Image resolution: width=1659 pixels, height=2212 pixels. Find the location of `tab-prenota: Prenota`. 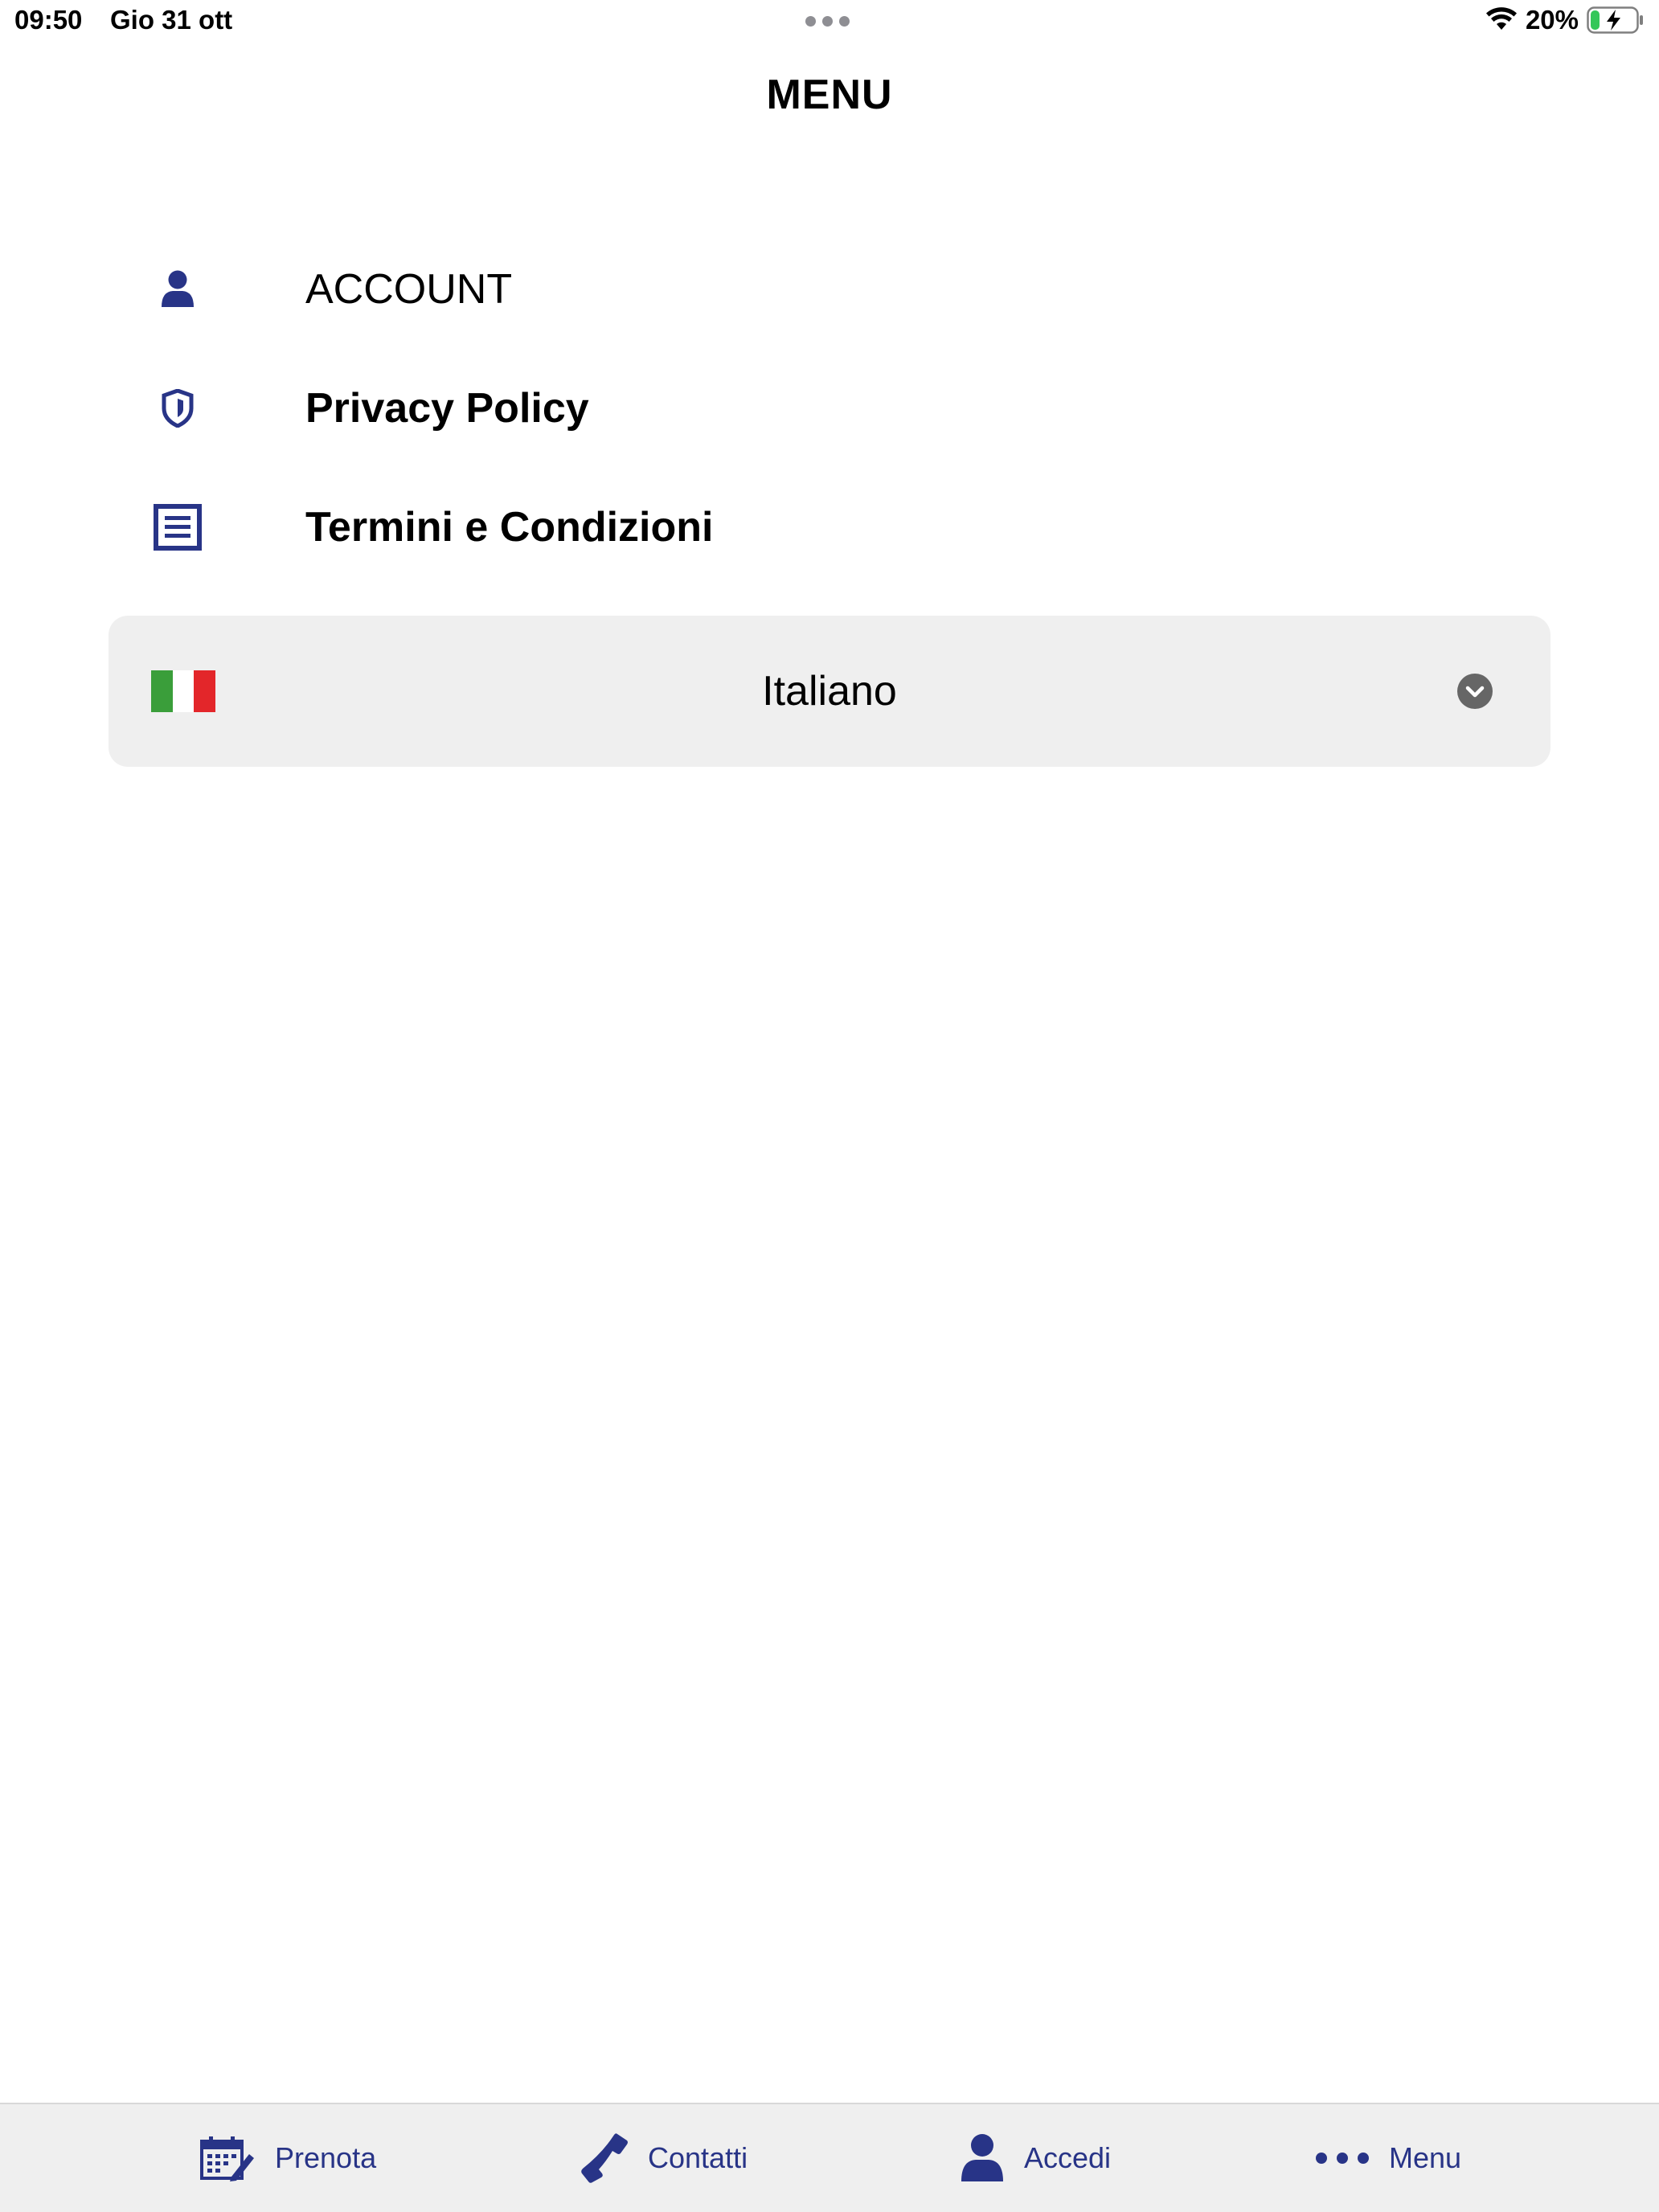

tab-prenota: Prenota is located at coordinates (287, 2158).